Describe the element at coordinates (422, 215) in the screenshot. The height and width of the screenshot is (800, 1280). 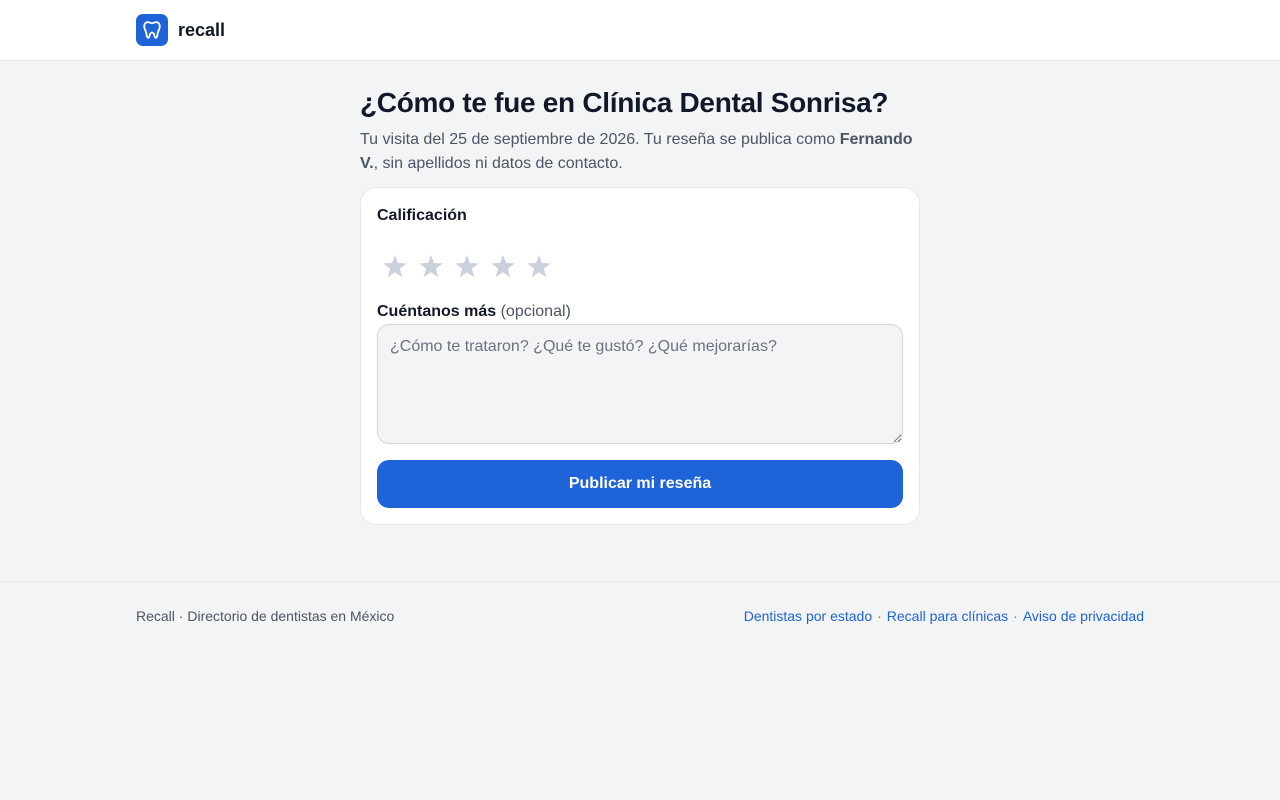
I see `rating-label: Calificación` at that location.